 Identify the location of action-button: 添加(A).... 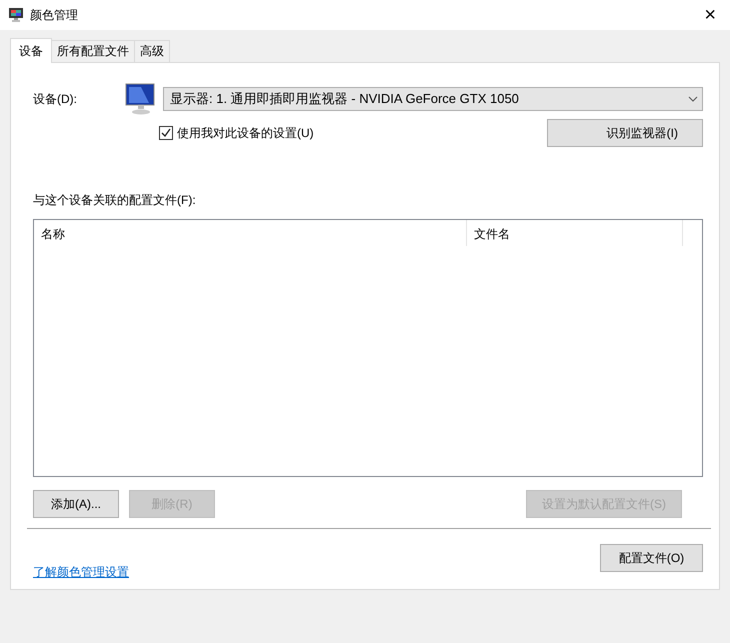
(76, 504).